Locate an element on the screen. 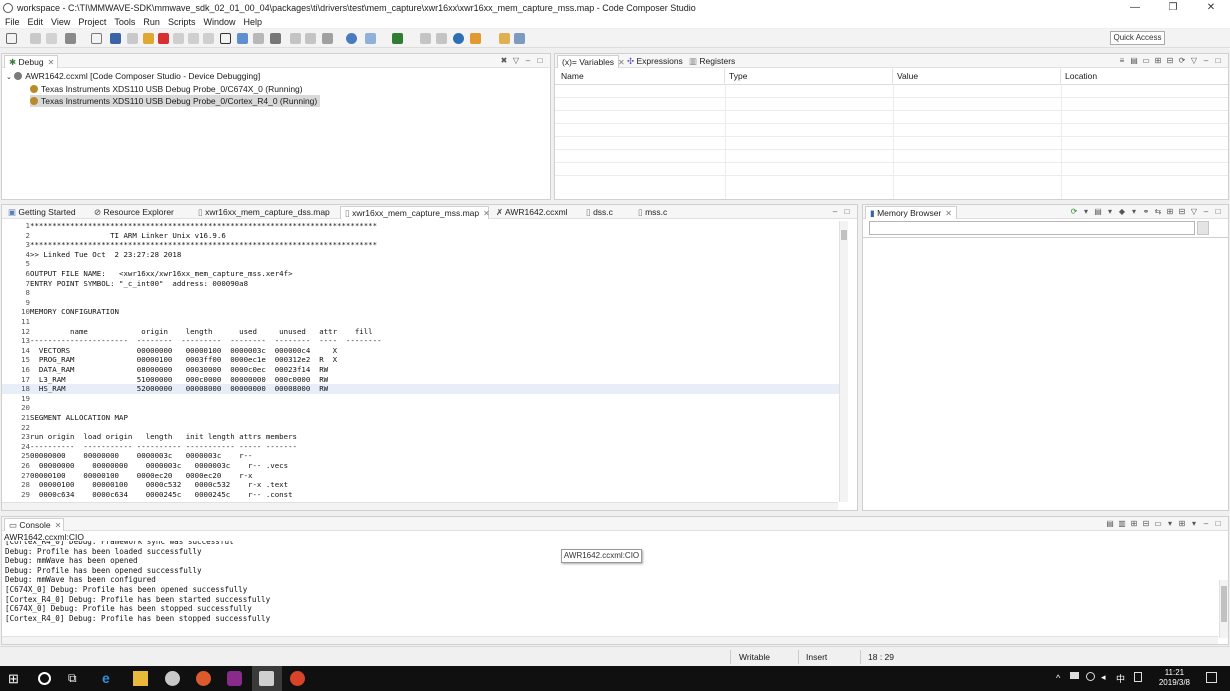  code-line: 5 is located at coordinates (16, 264).